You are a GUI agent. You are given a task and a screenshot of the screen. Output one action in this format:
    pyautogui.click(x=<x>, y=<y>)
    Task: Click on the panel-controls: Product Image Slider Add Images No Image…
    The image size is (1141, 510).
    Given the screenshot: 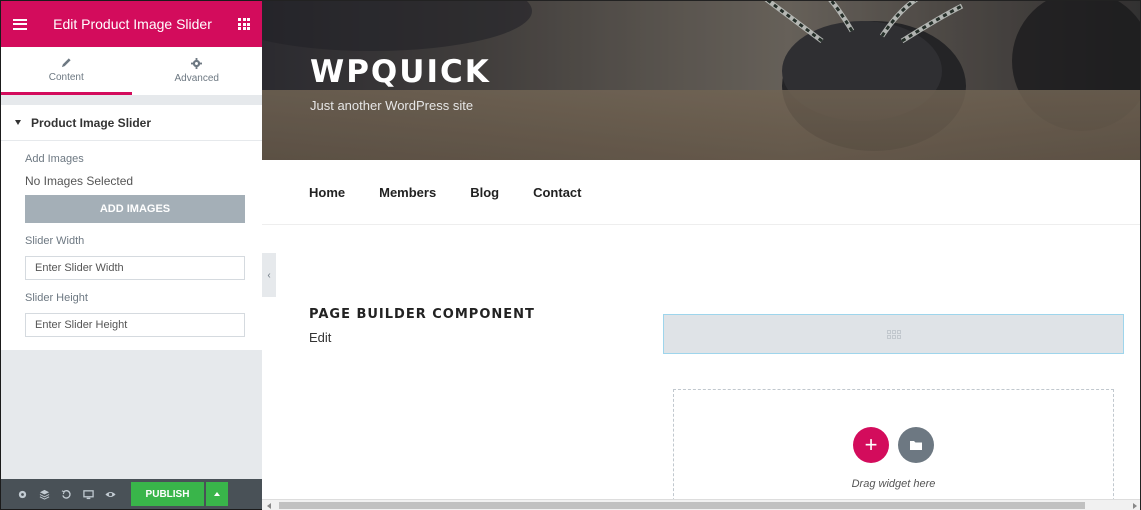 What is the action you would take?
    pyautogui.click(x=131, y=227)
    